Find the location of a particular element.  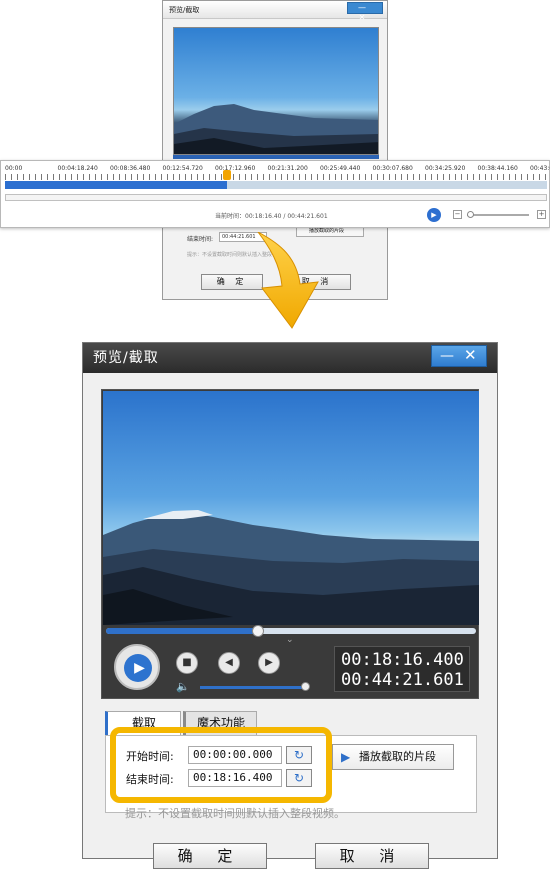

next-frame-icon: ▶ is located at coordinates (269, 662).